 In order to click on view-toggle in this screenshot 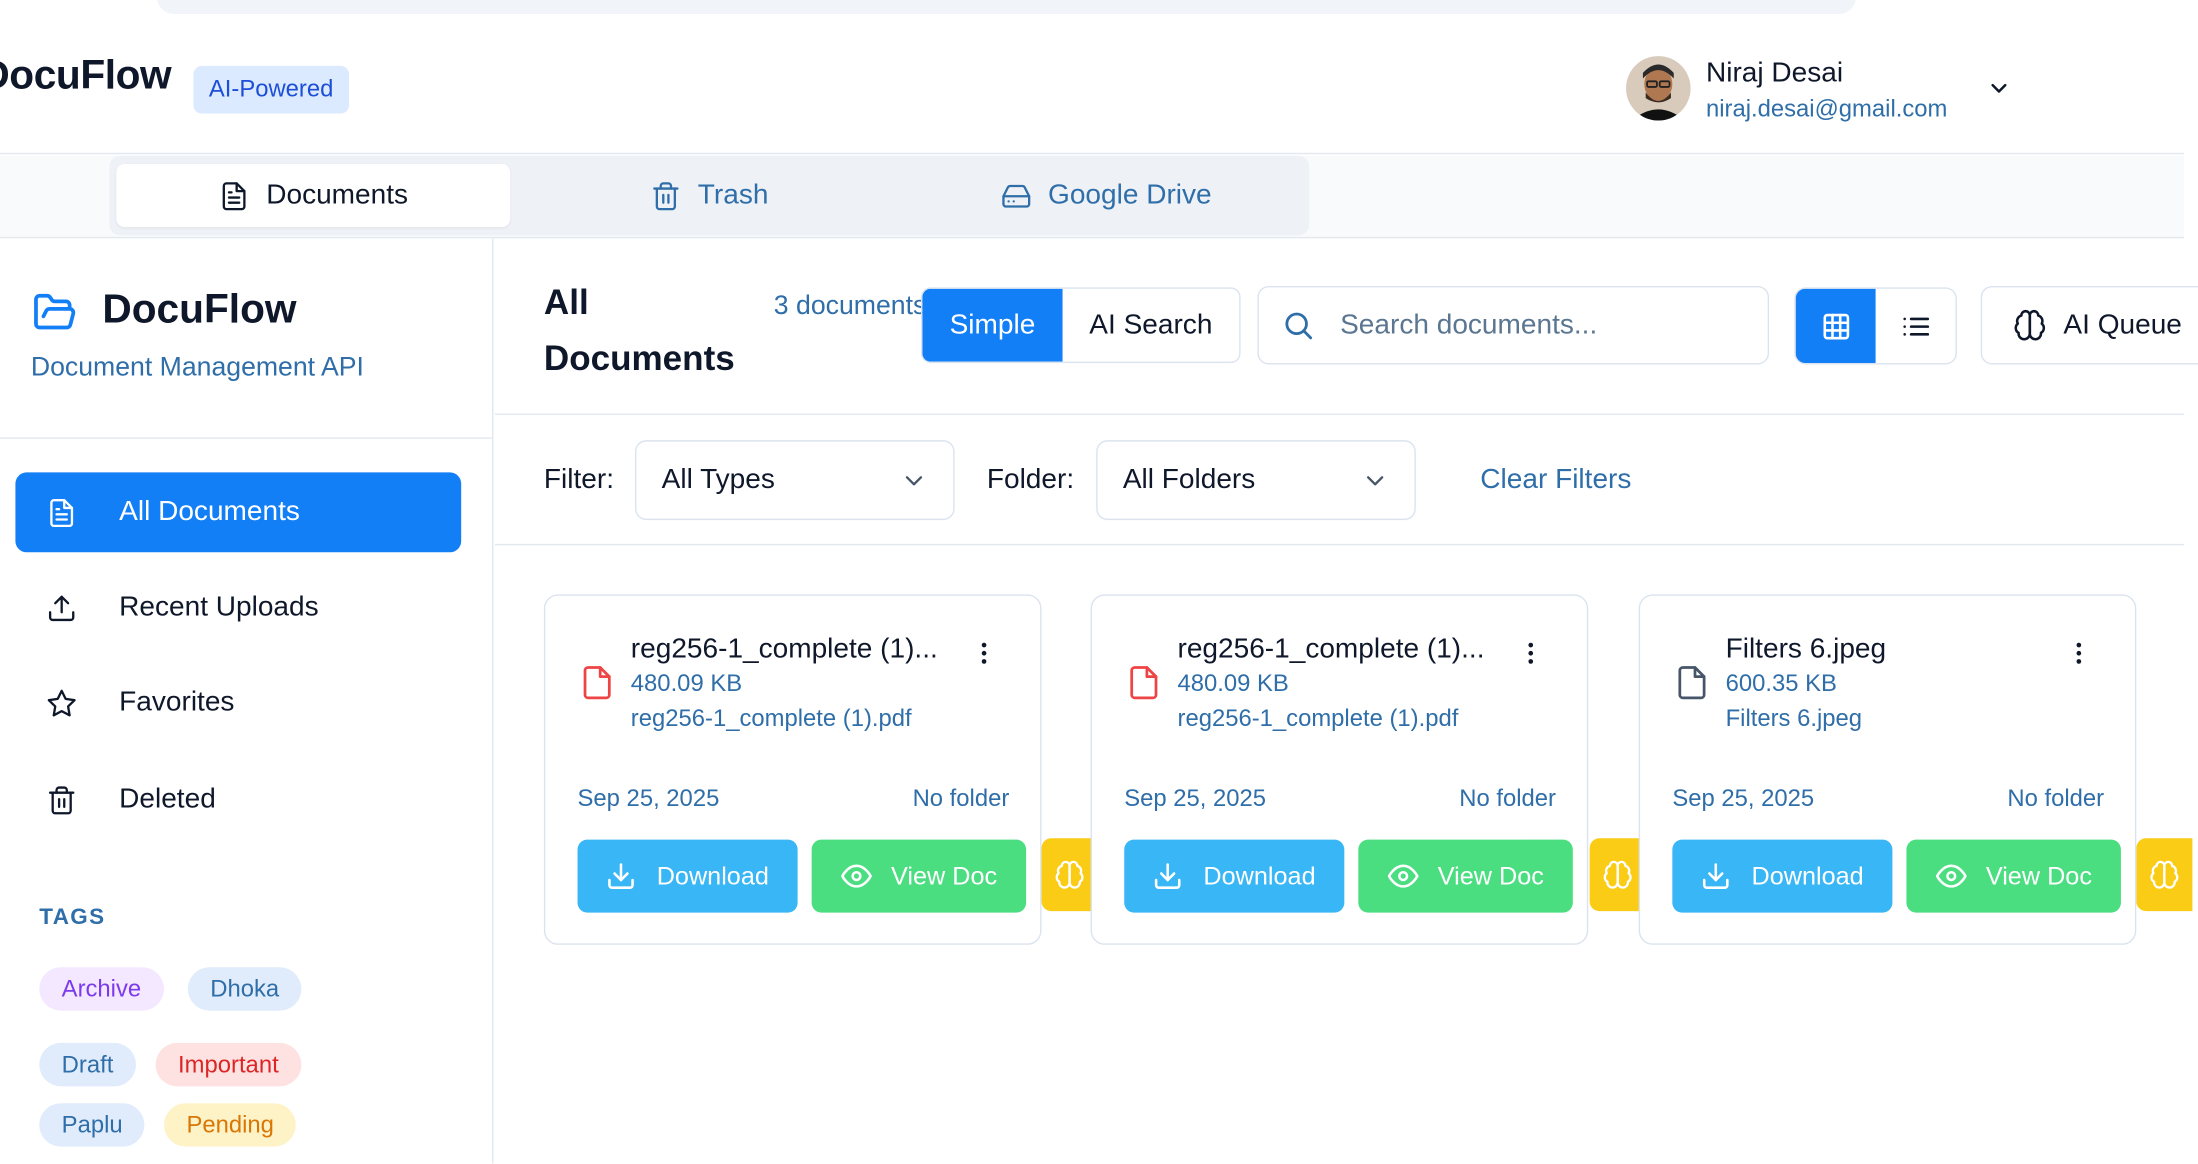, I will do `click(1875, 326)`.